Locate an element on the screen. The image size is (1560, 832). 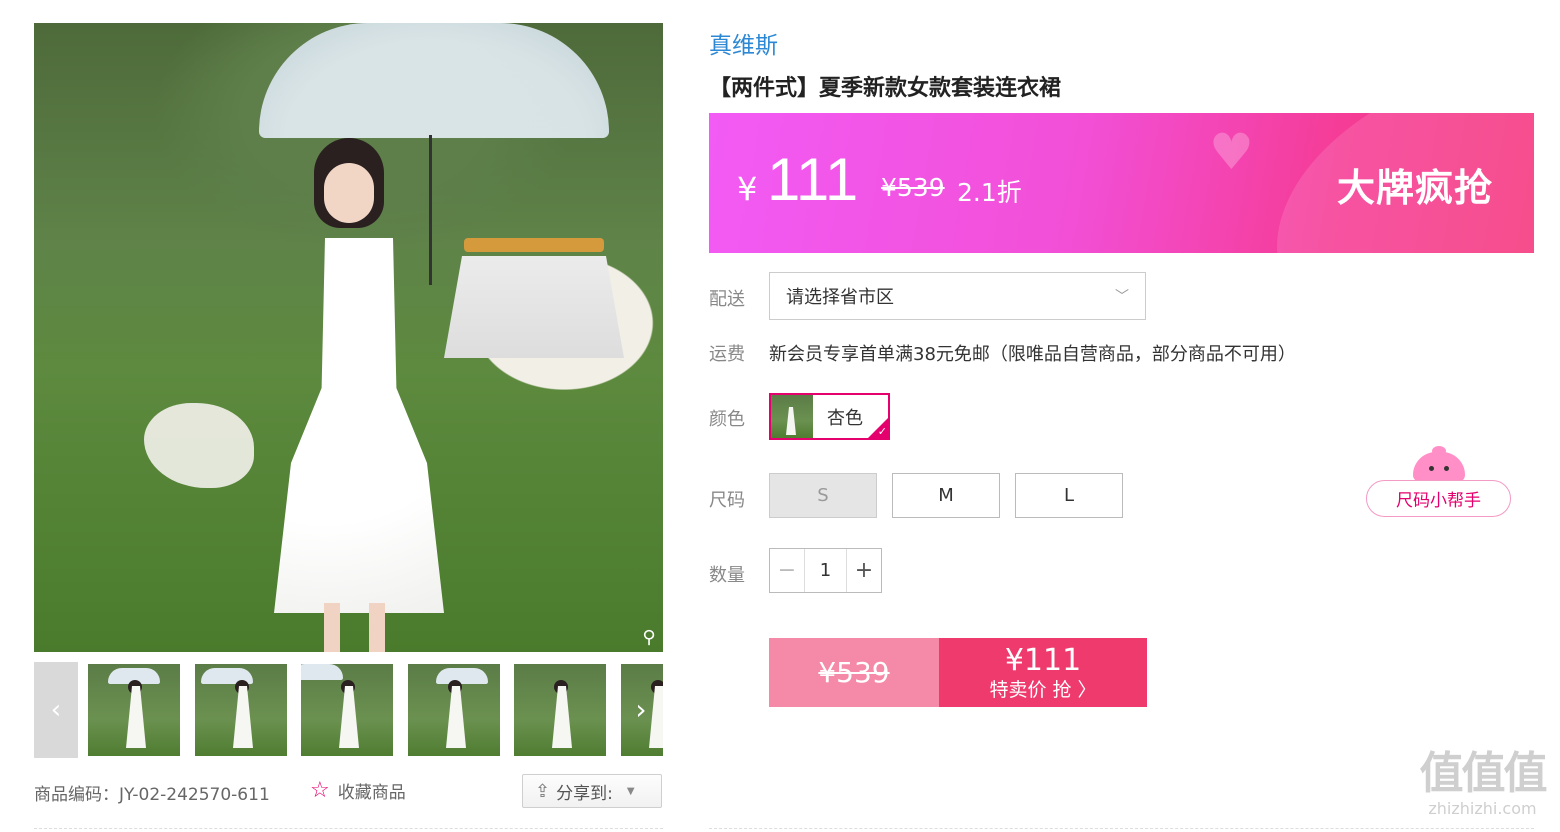
chevron-left-icon: ‹ is located at coordinates (56, 710).